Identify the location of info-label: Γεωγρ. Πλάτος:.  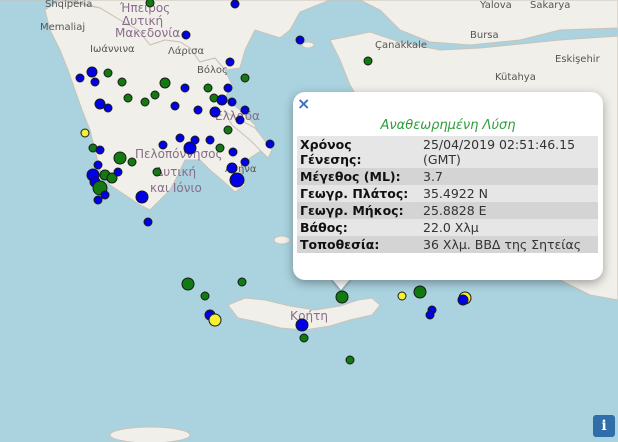
(358, 193).